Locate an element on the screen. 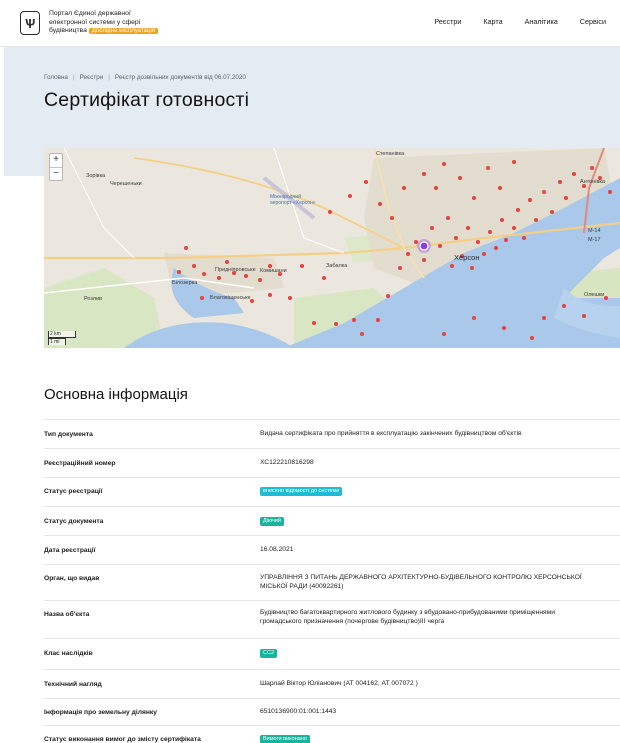 The height and width of the screenshot is (743, 620). info-row-reg-date: Дата реєстрації 16.08.2021 is located at coordinates (332, 549).